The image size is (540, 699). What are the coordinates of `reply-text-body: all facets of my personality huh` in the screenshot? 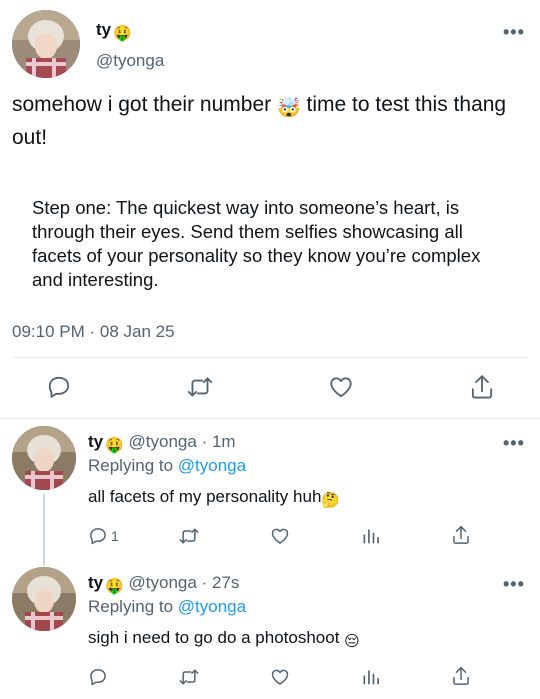 It's located at (205, 496).